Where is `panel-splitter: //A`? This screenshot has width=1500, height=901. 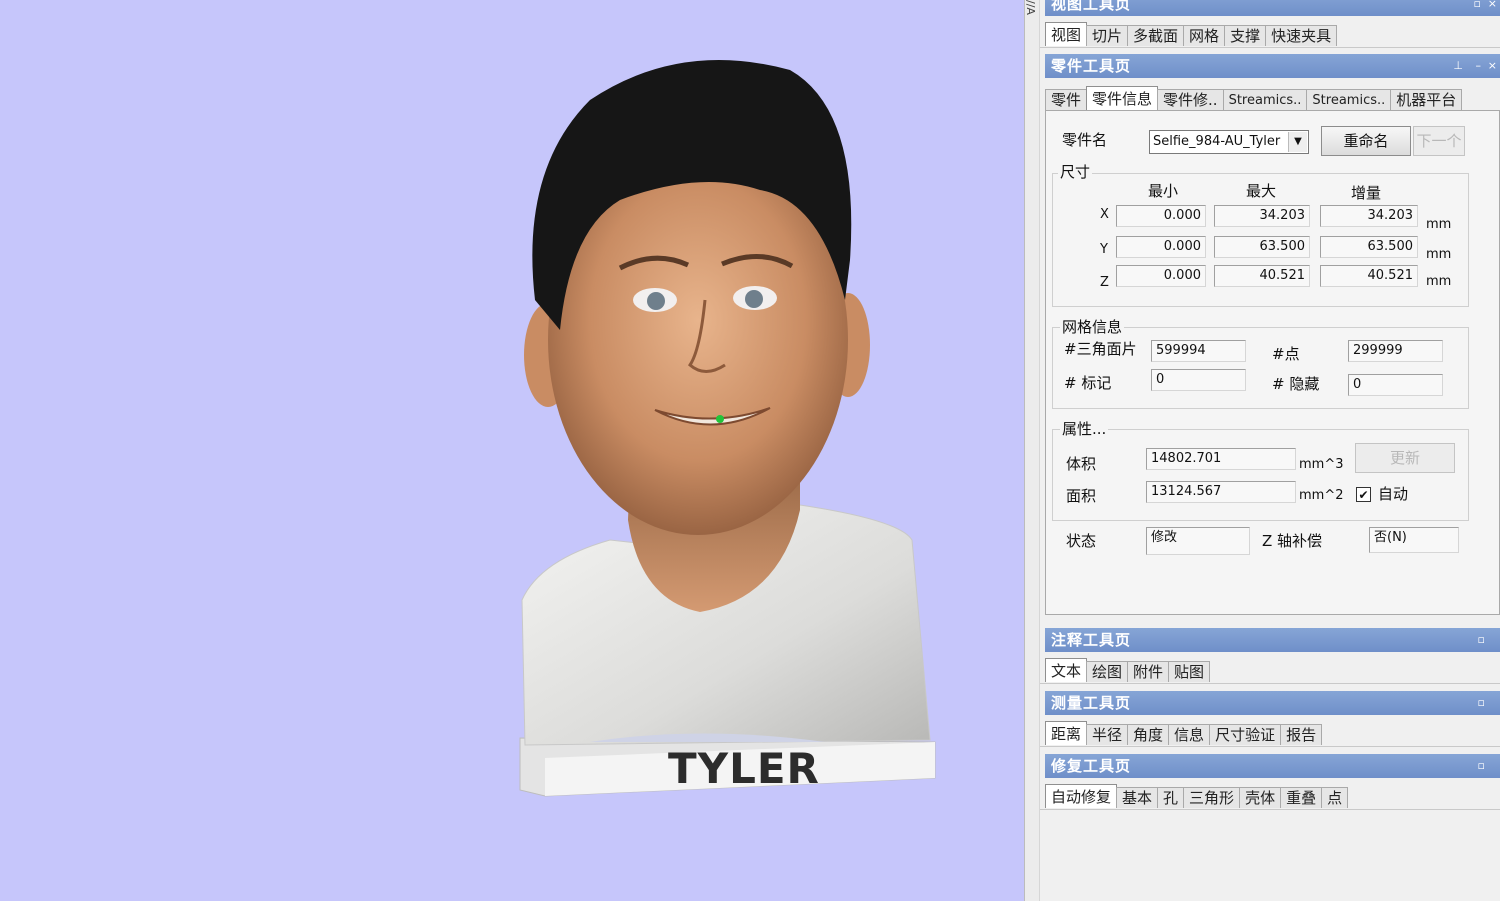 panel-splitter: //A is located at coordinates (1032, 450).